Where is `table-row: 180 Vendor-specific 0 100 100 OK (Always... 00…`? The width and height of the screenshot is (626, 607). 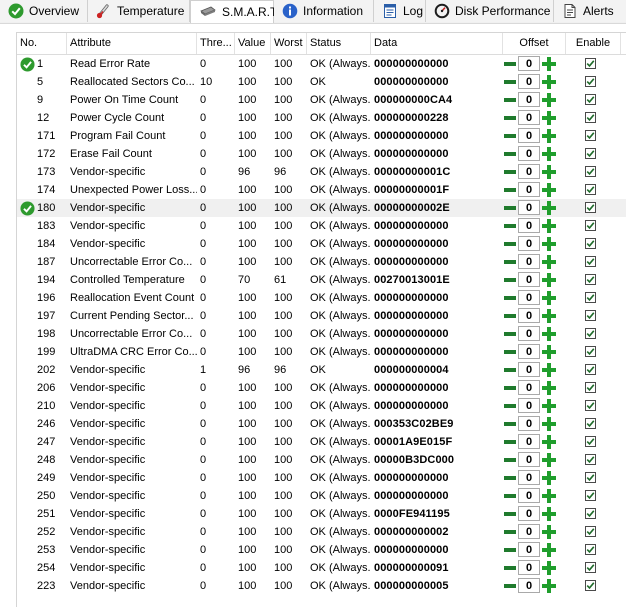 table-row: 180 Vendor-specific 0 100 100 OK (Always... 00… is located at coordinates (321, 208).